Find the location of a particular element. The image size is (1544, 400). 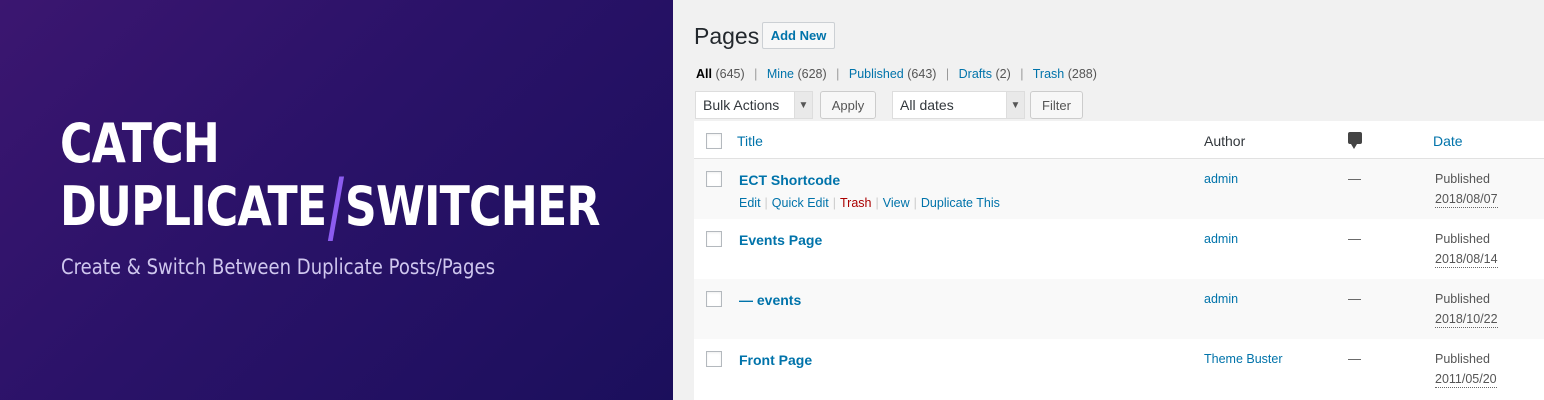

filter-mine: Mine is located at coordinates (780, 74).